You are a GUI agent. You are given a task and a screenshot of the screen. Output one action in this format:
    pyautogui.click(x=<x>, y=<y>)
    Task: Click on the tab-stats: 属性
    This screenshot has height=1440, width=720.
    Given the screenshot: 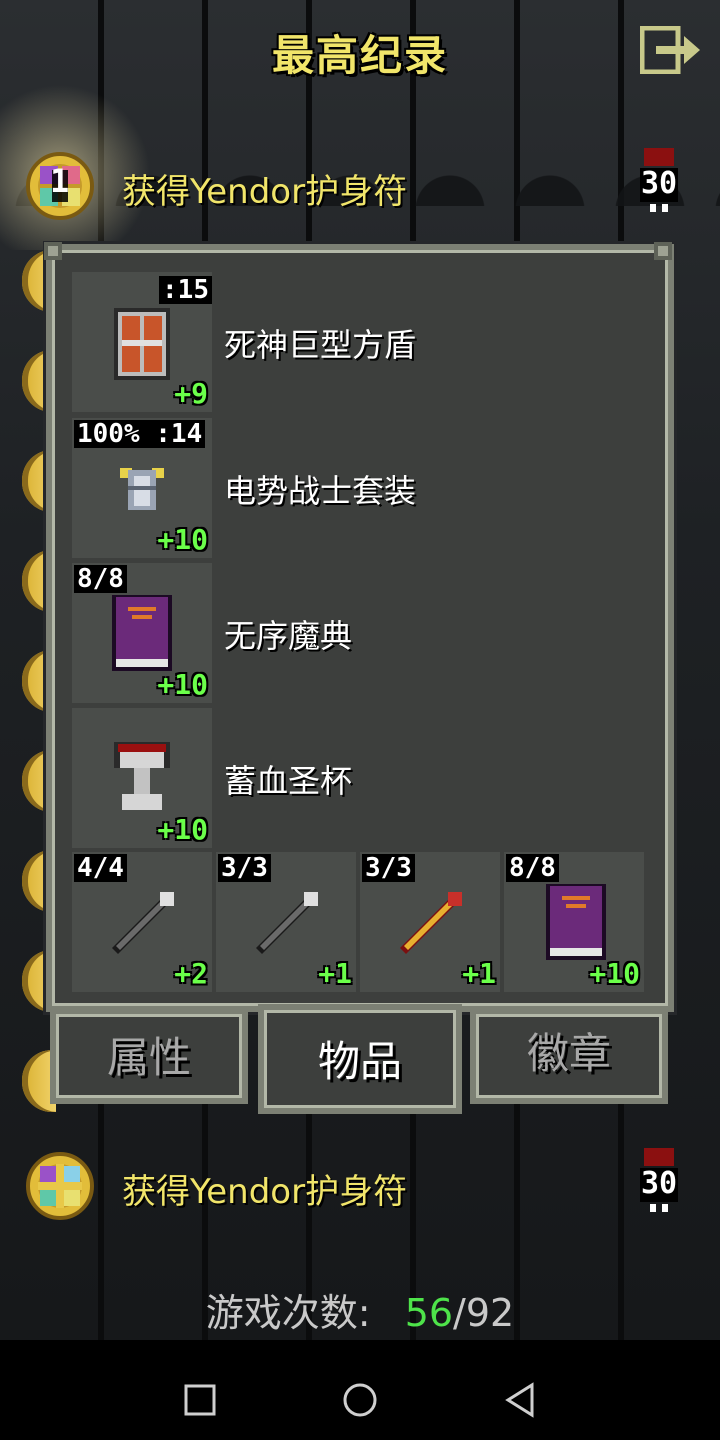 What is the action you would take?
    pyautogui.click(x=149, y=1056)
    